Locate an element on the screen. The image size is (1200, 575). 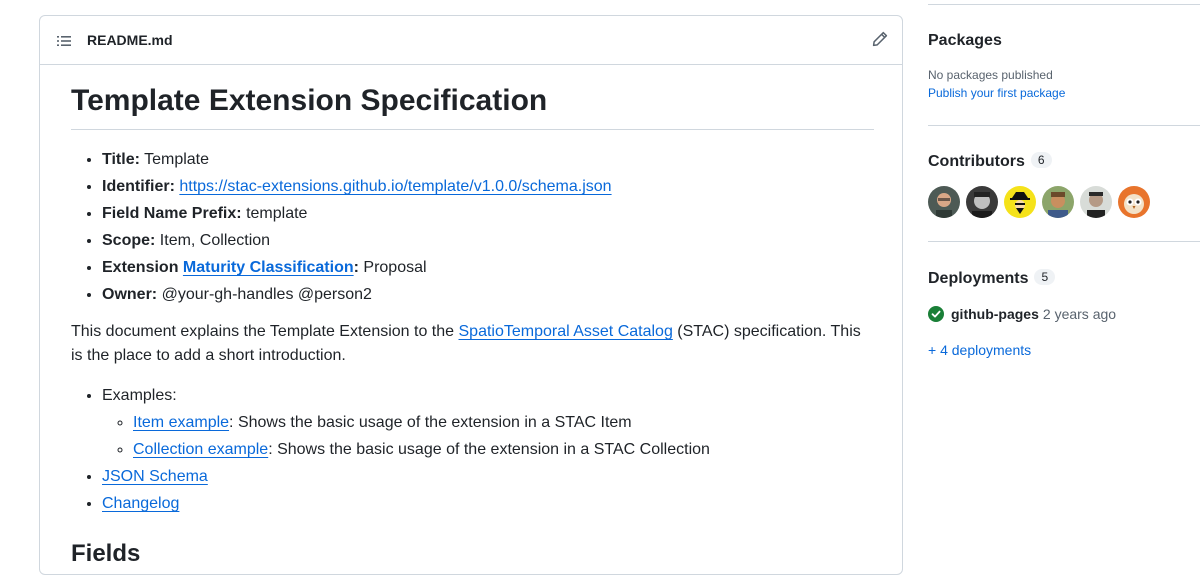
contributor-avatars is located at coordinates (1039, 202).